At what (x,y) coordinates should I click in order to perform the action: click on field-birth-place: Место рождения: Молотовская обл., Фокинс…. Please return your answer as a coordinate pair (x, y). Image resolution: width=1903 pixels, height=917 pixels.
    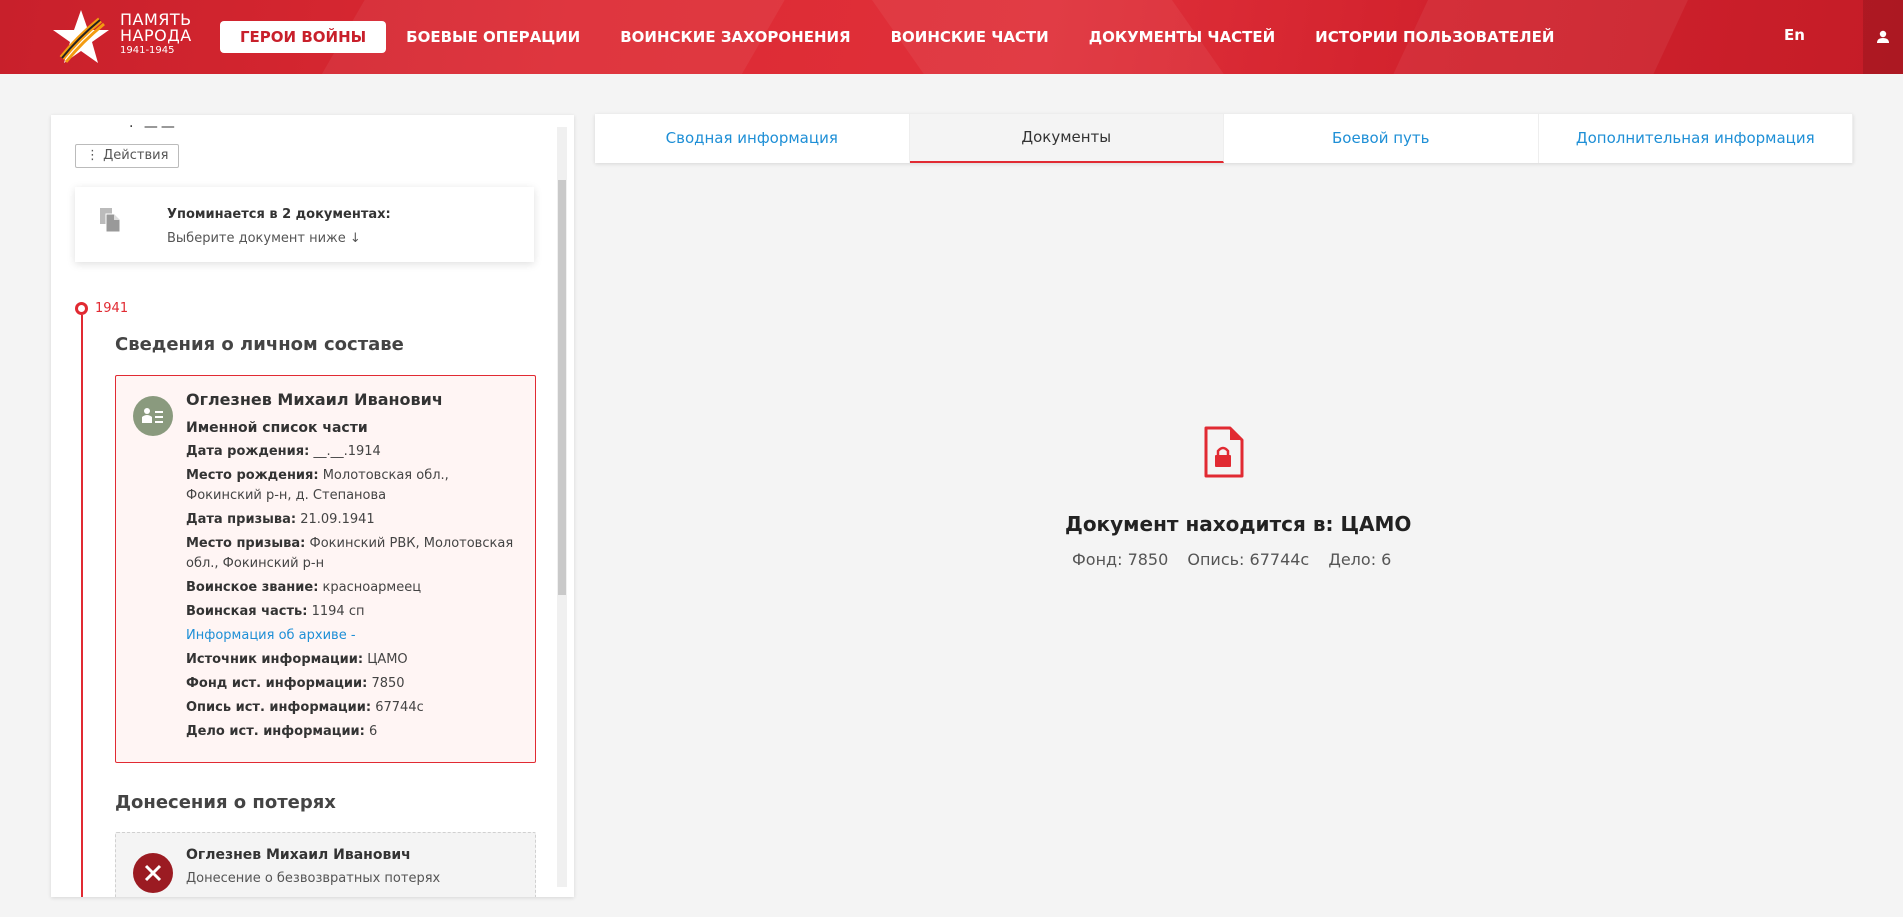
    Looking at the image, I should click on (356, 486).